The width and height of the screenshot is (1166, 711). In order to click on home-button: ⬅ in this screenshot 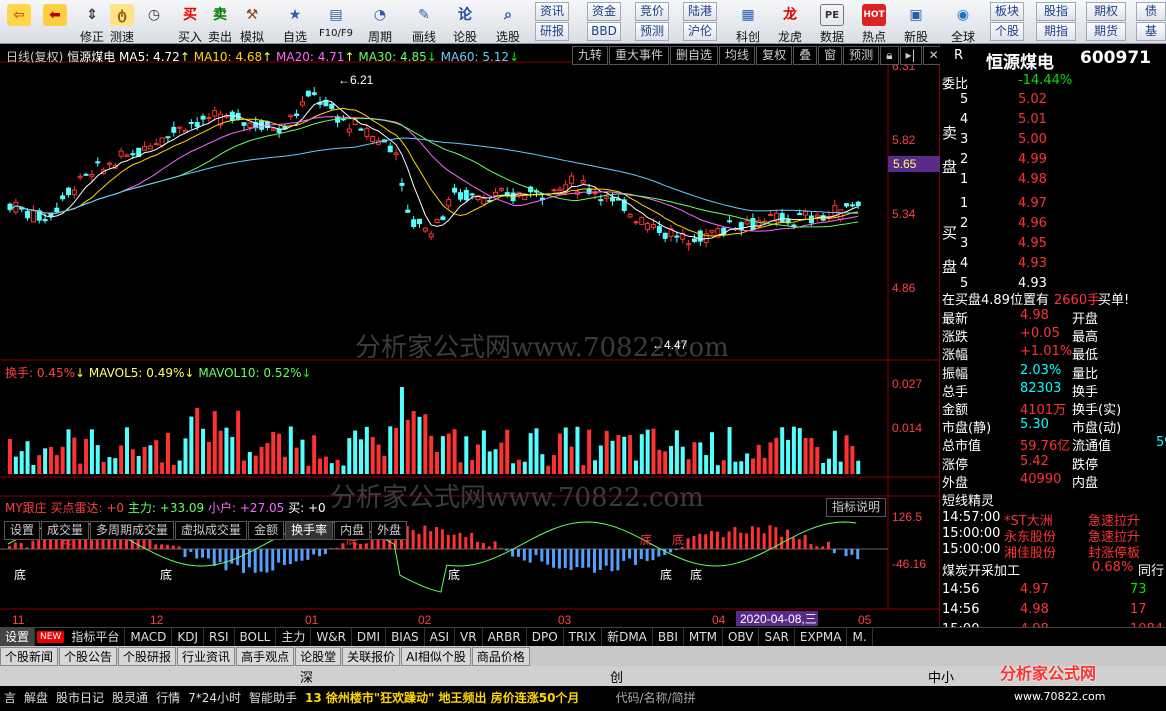, I will do `click(55, 21)`.